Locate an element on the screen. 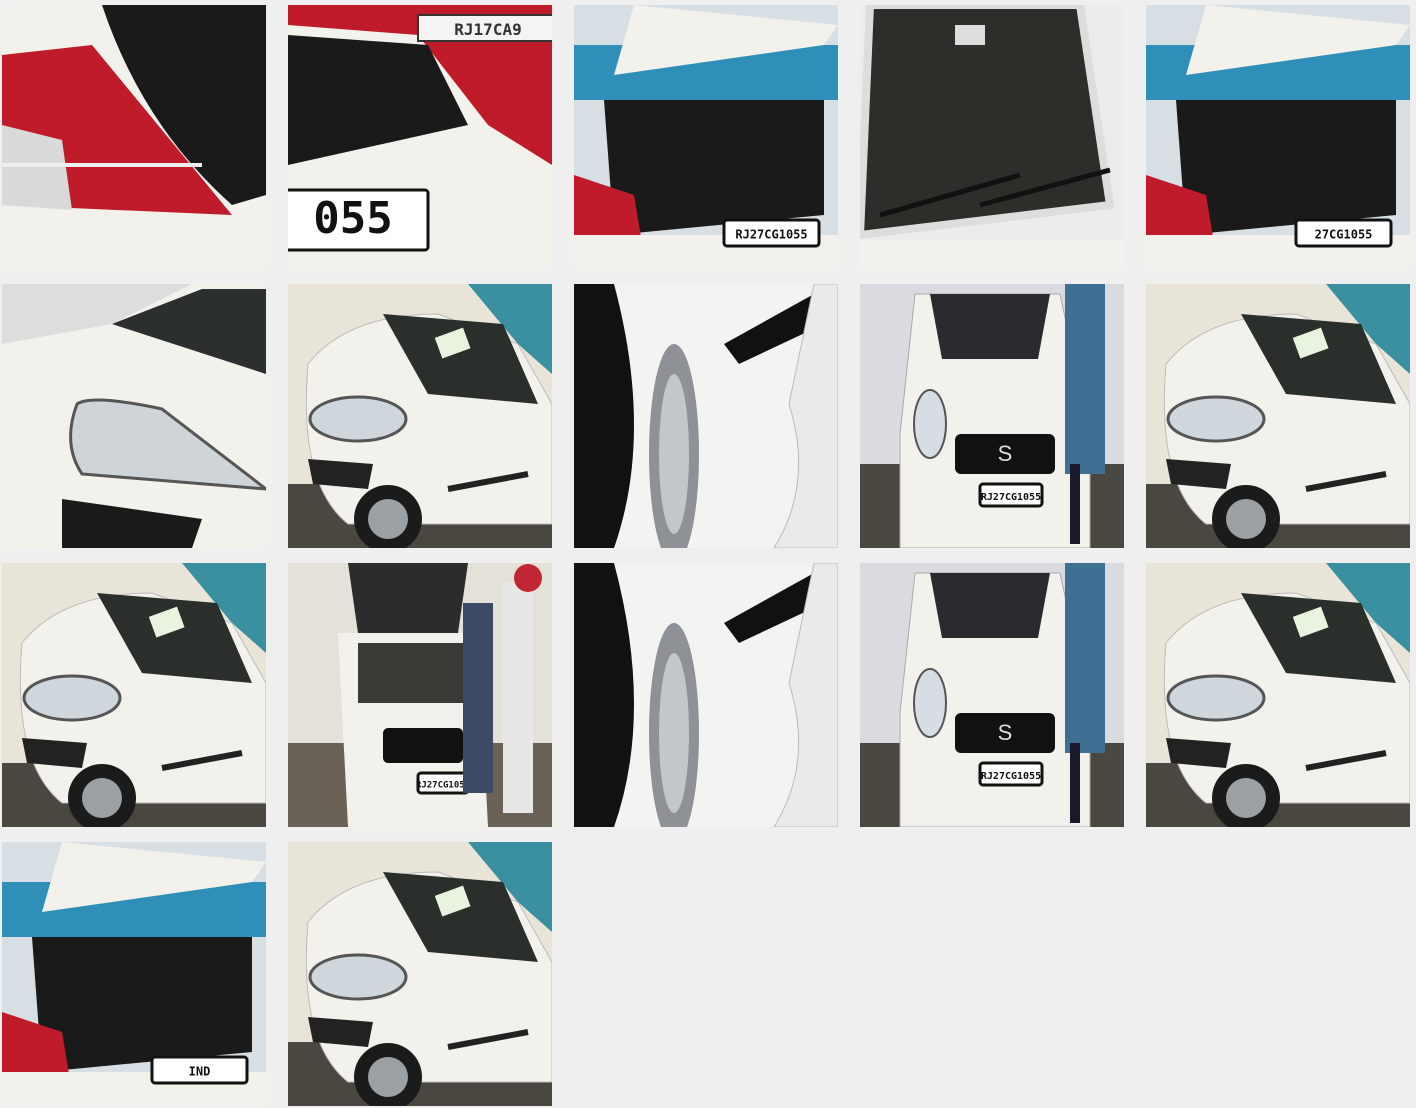 This screenshot has width=1416, height=1108. gallery-photo-5: 27CG1055 is located at coordinates (1278, 137).